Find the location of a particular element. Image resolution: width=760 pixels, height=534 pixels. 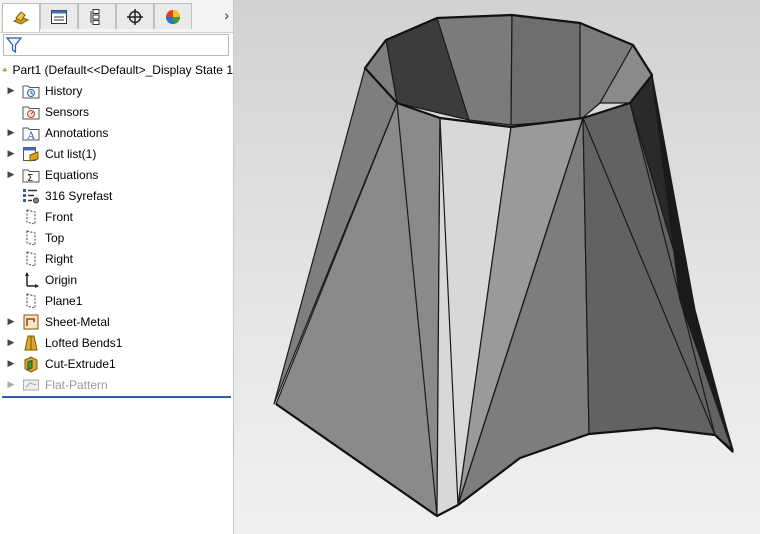

filter-input is located at coordinates (116, 45).